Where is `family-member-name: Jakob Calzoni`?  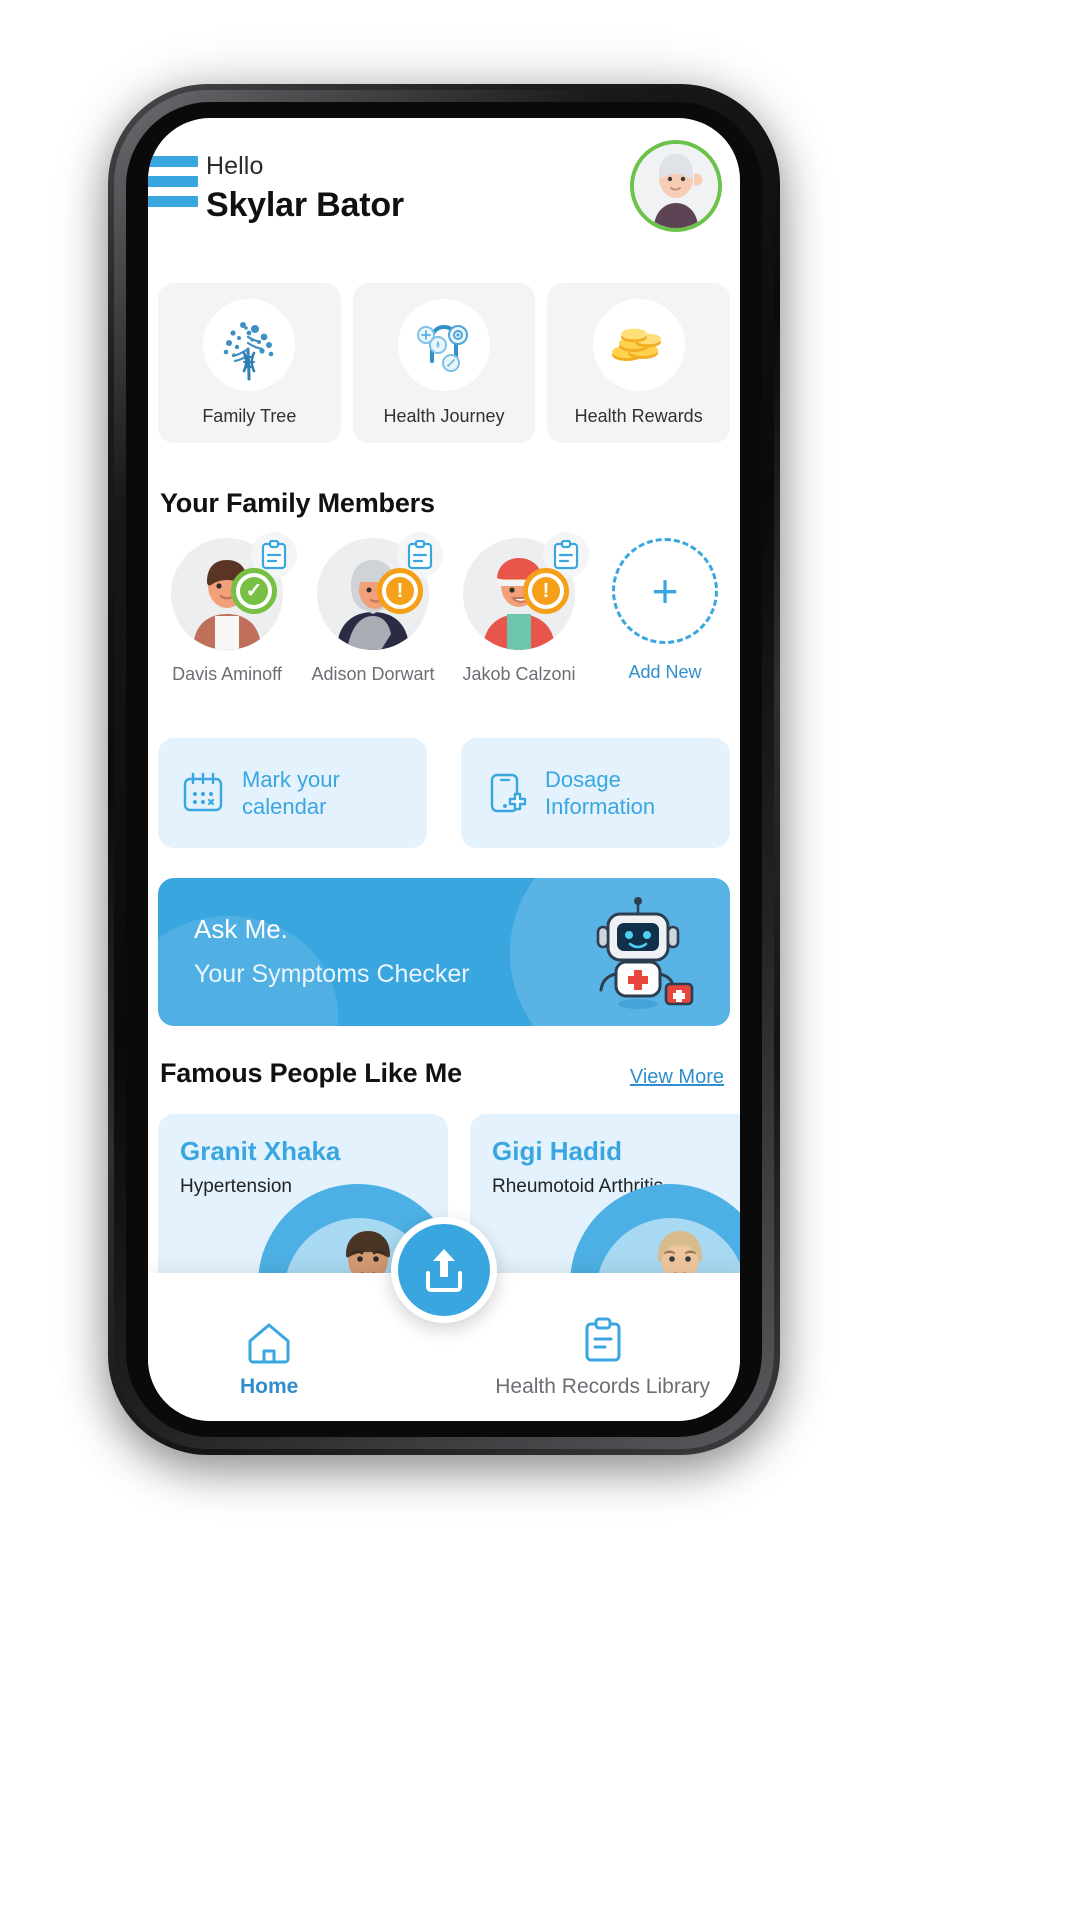
family-member-name: Jakob Calzoni is located at coordinates (519, 674).